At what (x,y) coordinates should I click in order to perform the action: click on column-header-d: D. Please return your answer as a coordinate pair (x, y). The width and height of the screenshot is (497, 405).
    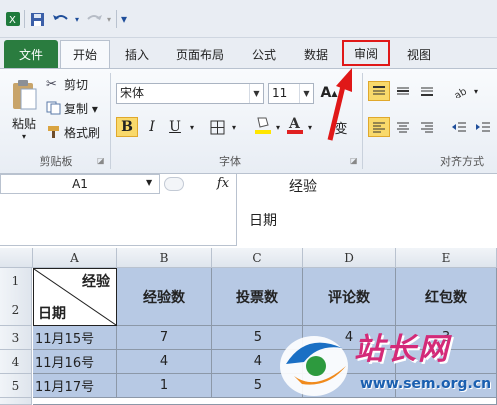
    Looking at the image, I should click on (349, 258).